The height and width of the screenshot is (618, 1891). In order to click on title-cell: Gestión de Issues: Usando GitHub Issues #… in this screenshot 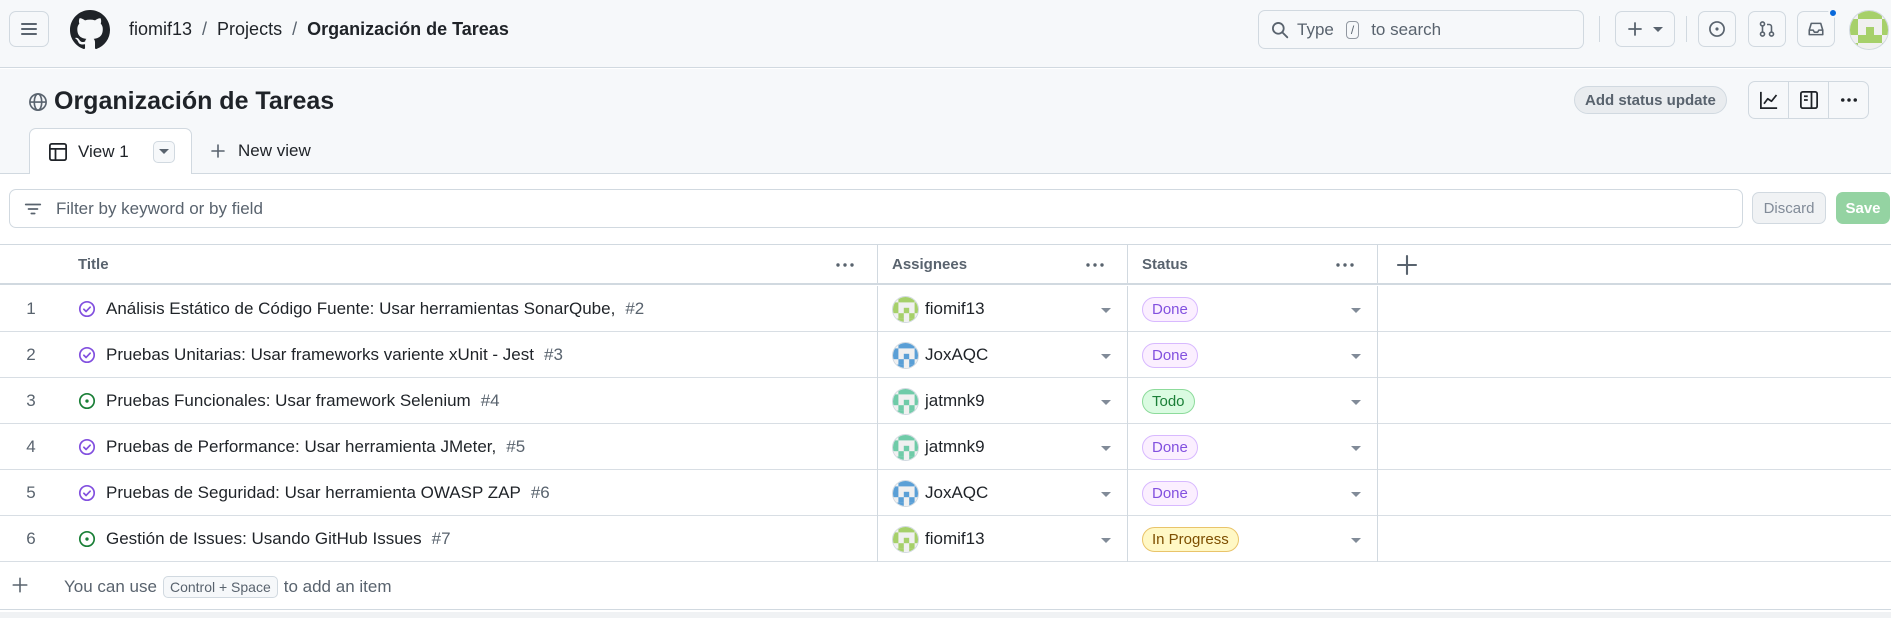, I will do `click(470, 539)`.